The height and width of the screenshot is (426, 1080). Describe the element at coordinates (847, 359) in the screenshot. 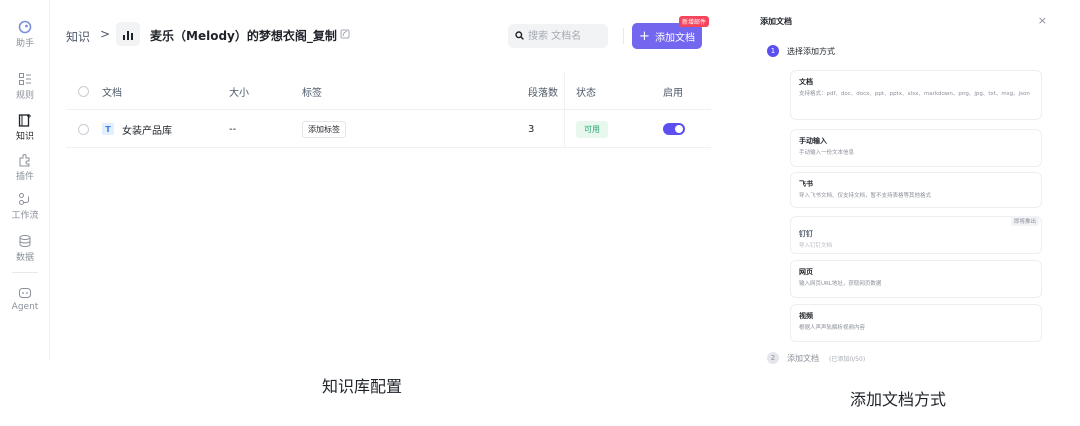

I see `step-note: (已添加0/50)` at that location.